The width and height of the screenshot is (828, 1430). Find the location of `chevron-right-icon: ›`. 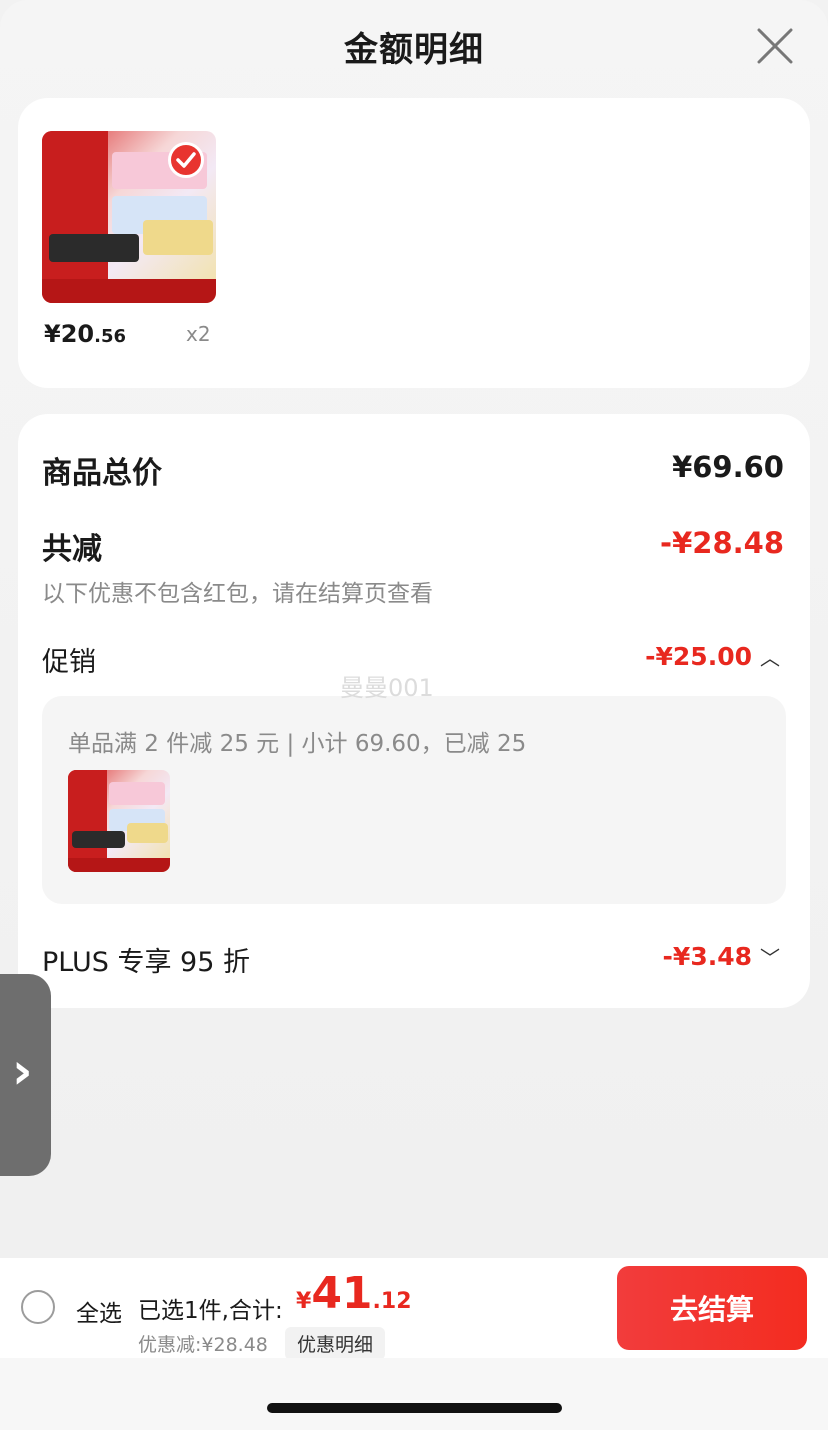

chevron-right-icon: › is located at coordinates (22, 1071).